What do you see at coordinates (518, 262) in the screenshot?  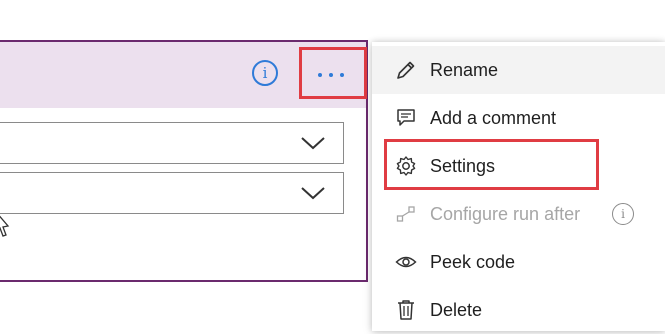 I see `menu-item-peek-code: Peek code` at bounding box center [518, 262].